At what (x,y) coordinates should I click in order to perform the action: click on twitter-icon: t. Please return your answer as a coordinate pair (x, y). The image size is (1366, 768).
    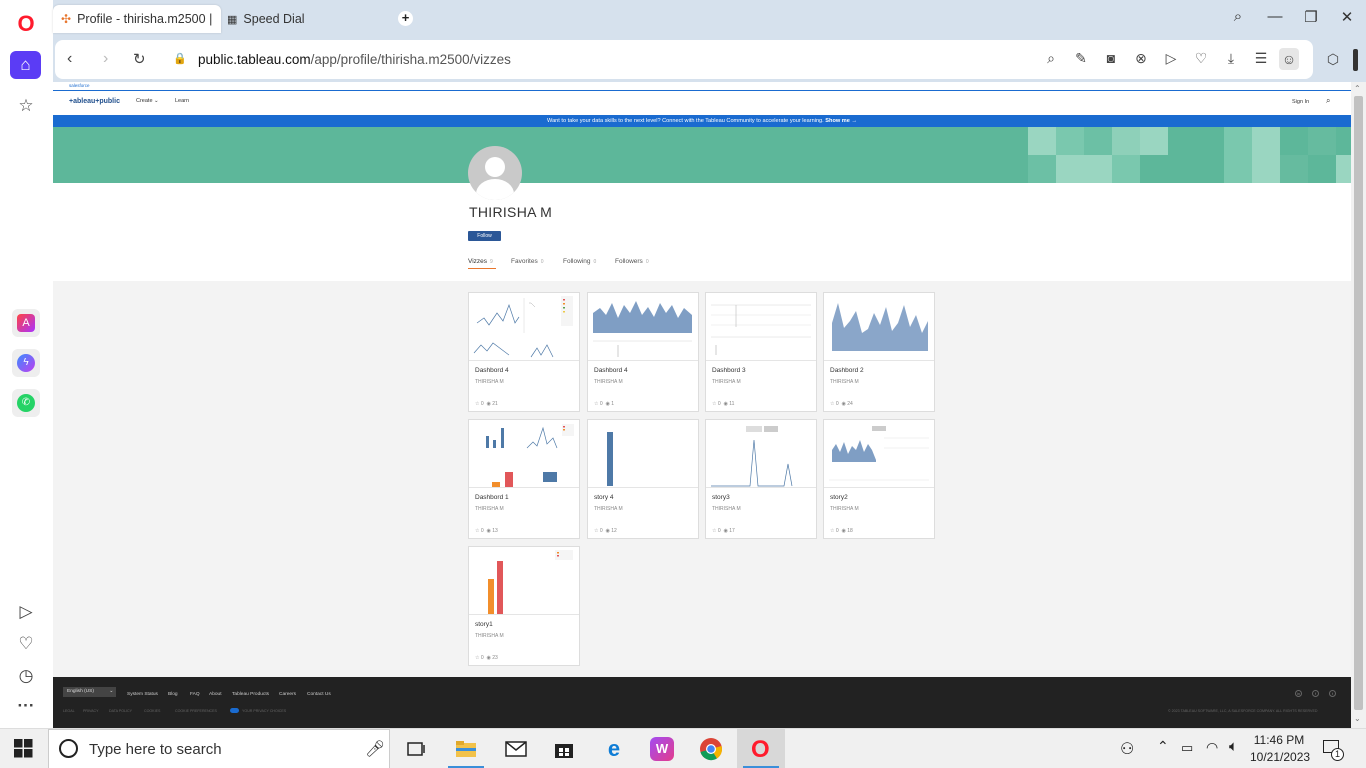
    Looking at the image, I should click on (1332, 693).